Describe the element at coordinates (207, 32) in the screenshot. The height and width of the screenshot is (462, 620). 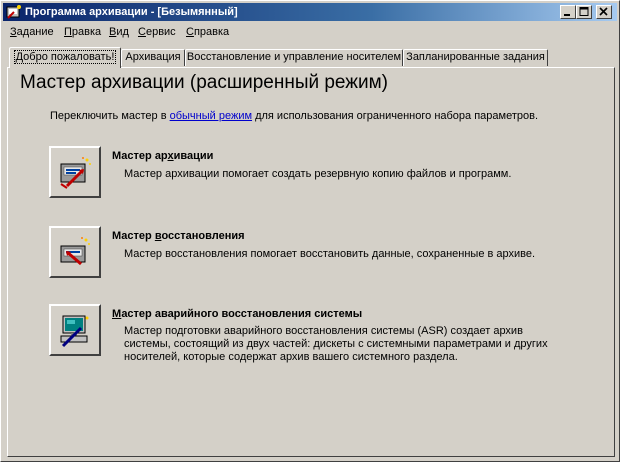
I see `menu-help: Справка` at that location.